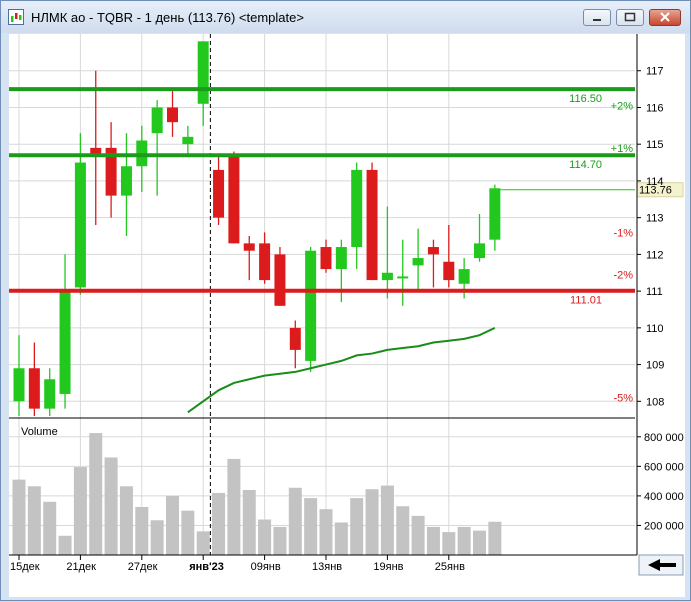 This screenshot has height=602, width=691. I want to click on level-label: 116.50, so click(585, 99).